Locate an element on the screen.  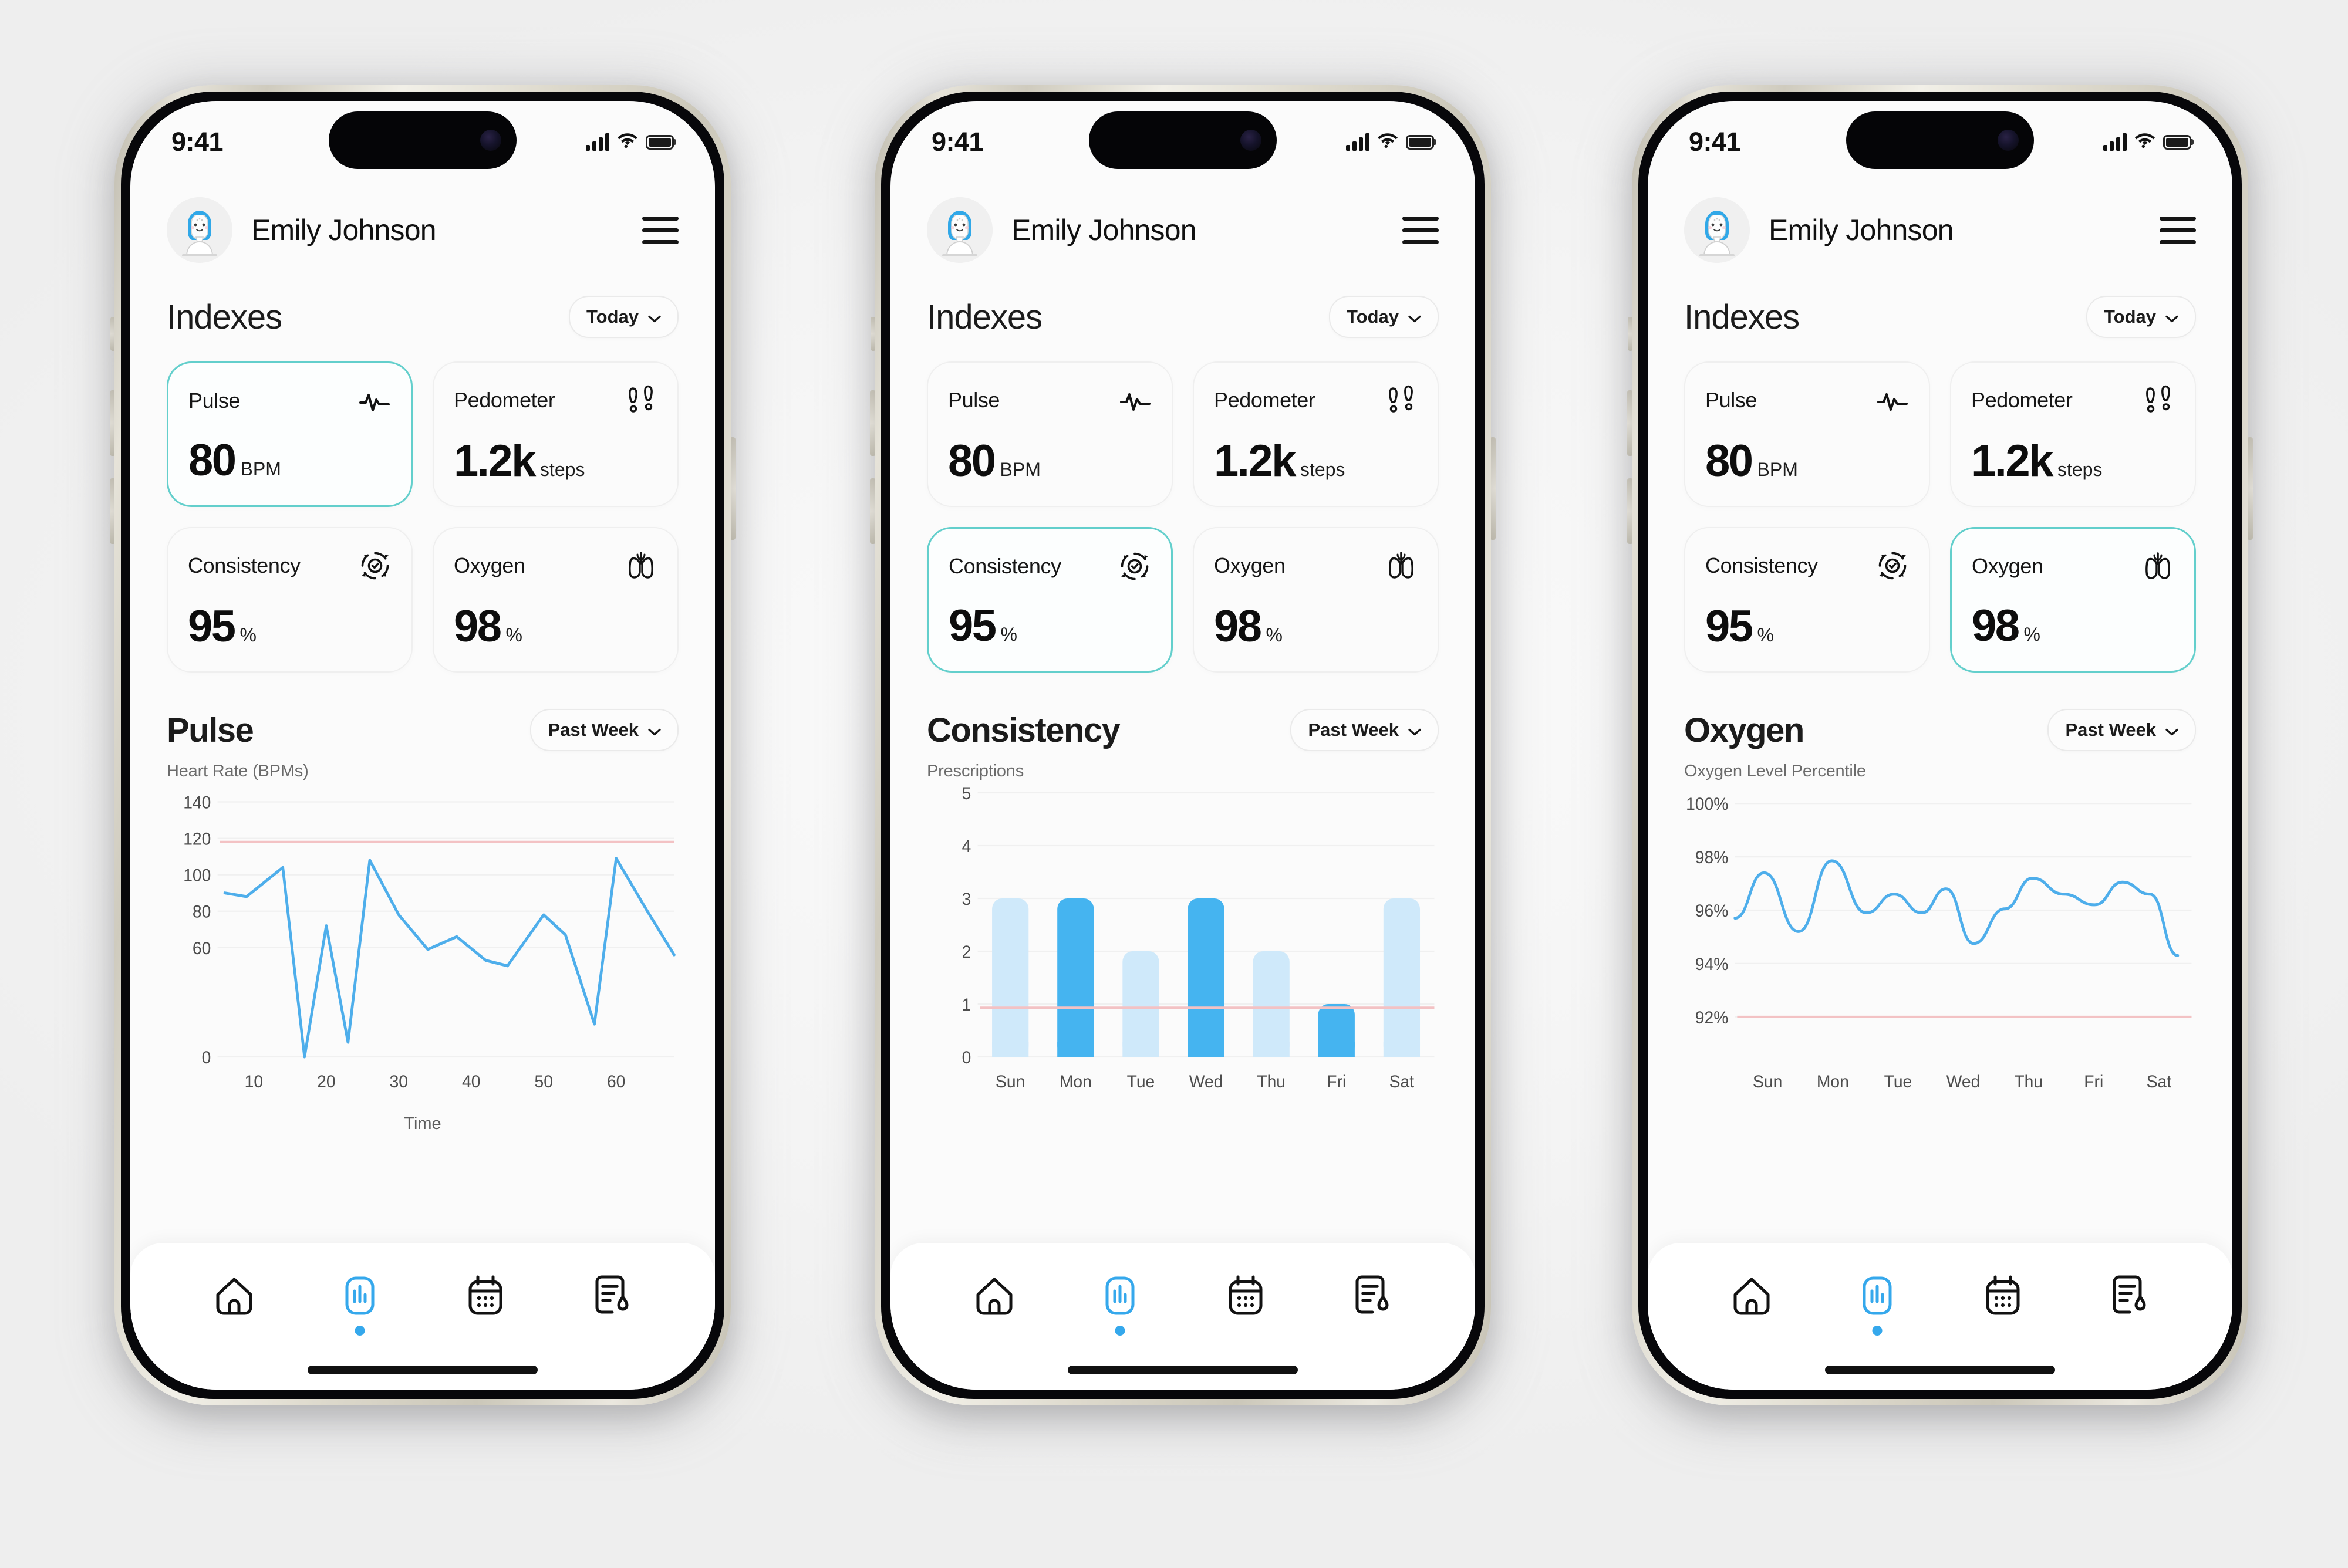
svg-text: 4 is located at coordinates (966, 846).